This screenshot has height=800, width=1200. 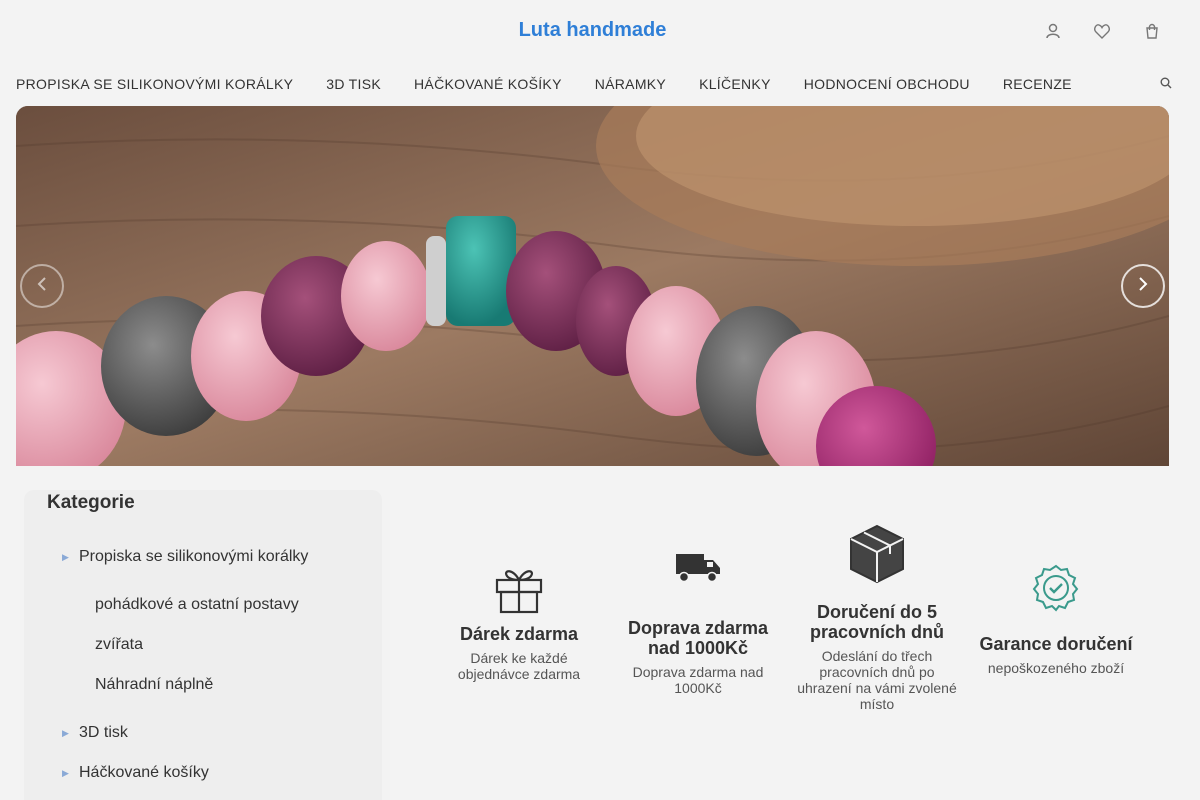 What do you see at coordinates (1056, 668) in the screenshot?
I see `feature-description: nepoškozeného zboží` at bounding box center [1056, 668].